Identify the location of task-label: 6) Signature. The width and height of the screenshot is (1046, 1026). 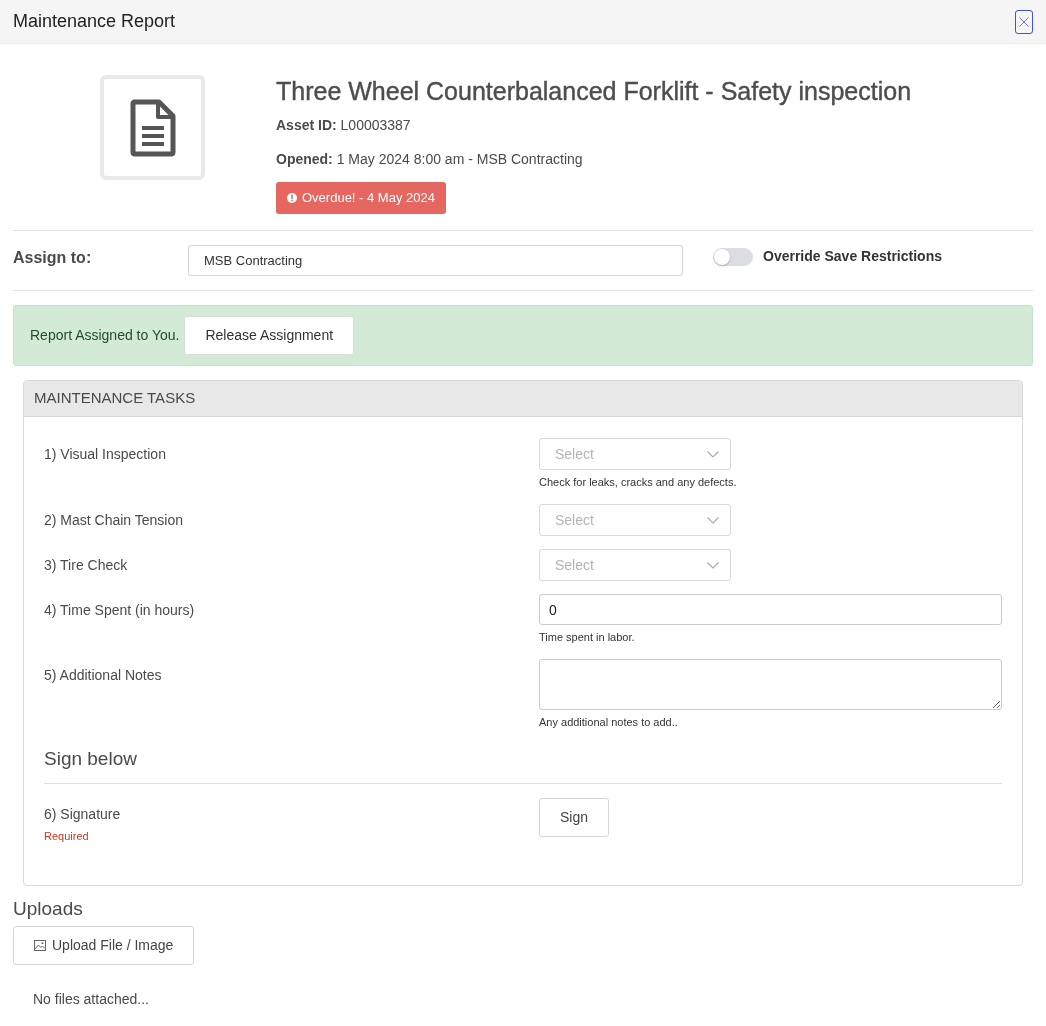
(82, 814).